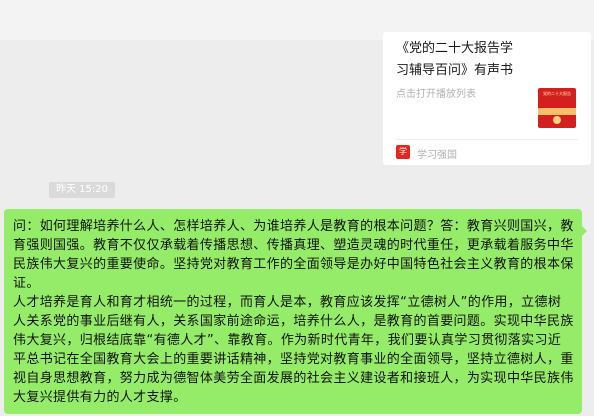 This screenshot has height=416, width=594. I want to click on card-source-name: 学习强国, so click(437, 155).